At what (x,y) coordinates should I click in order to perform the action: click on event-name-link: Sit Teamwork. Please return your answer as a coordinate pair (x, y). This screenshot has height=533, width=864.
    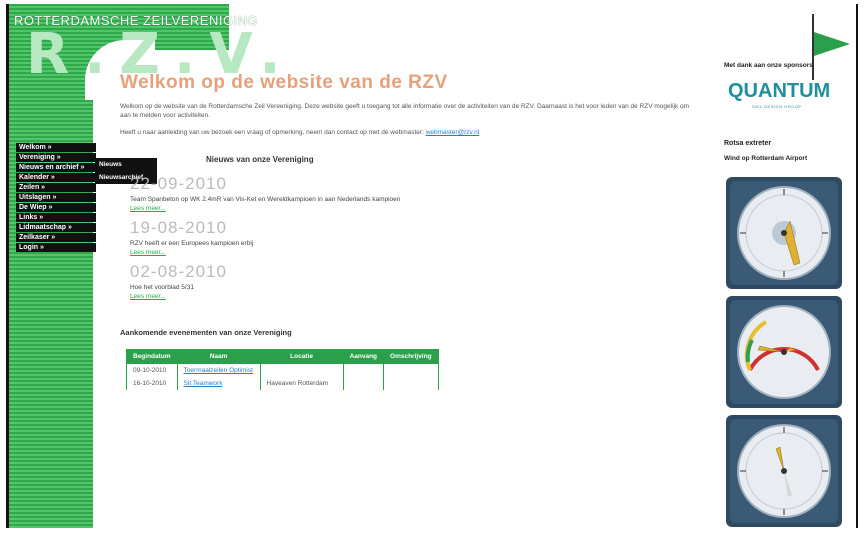
    Looking at the image, I should click on (203, 383).